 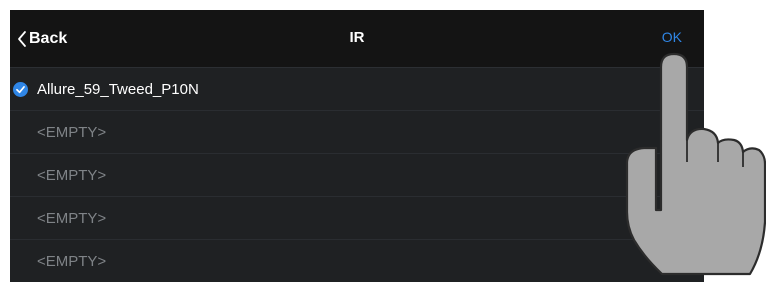 What do you see at coordinates (357, 89) in the screenshot?
I see `list-item-selected: Allure_59_Tweed_P10N` at bounding box center [357, 89].